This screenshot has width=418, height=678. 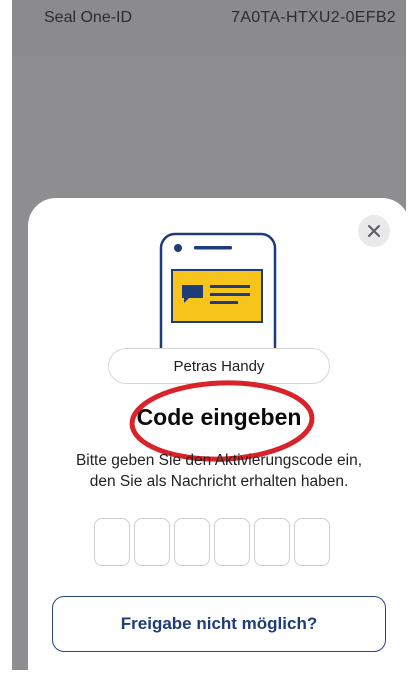 I want to click on close-icon, so click(x=374, y=231).